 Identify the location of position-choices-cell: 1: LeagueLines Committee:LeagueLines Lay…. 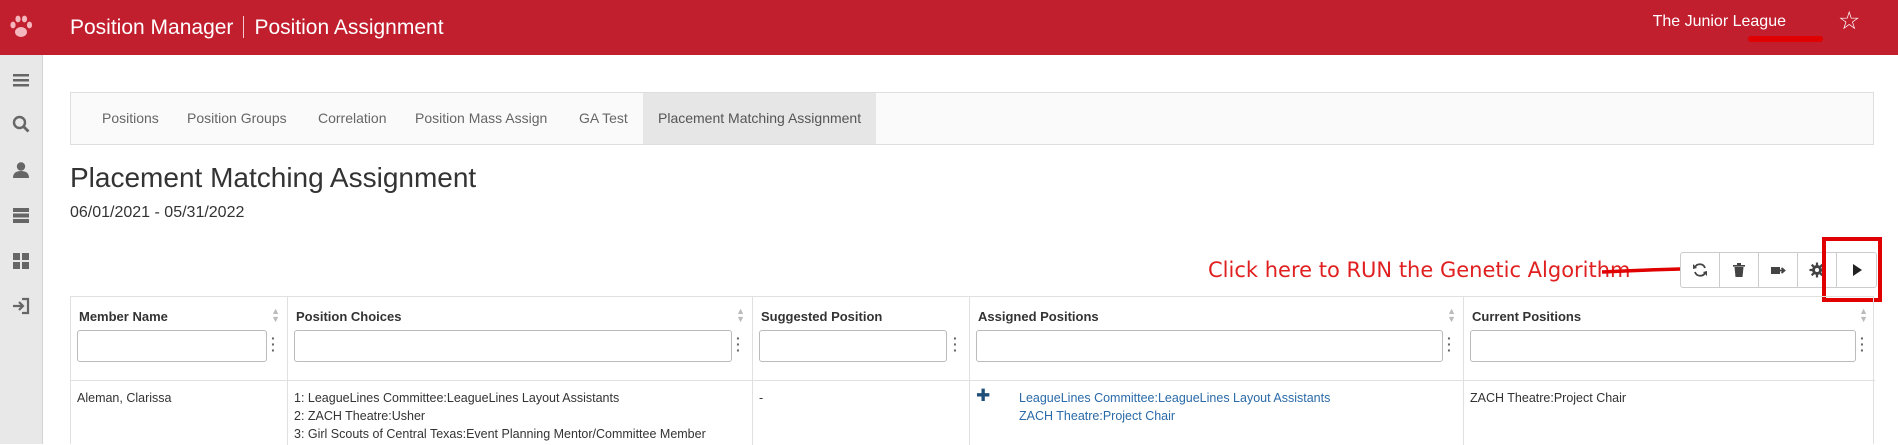
(500, 416).